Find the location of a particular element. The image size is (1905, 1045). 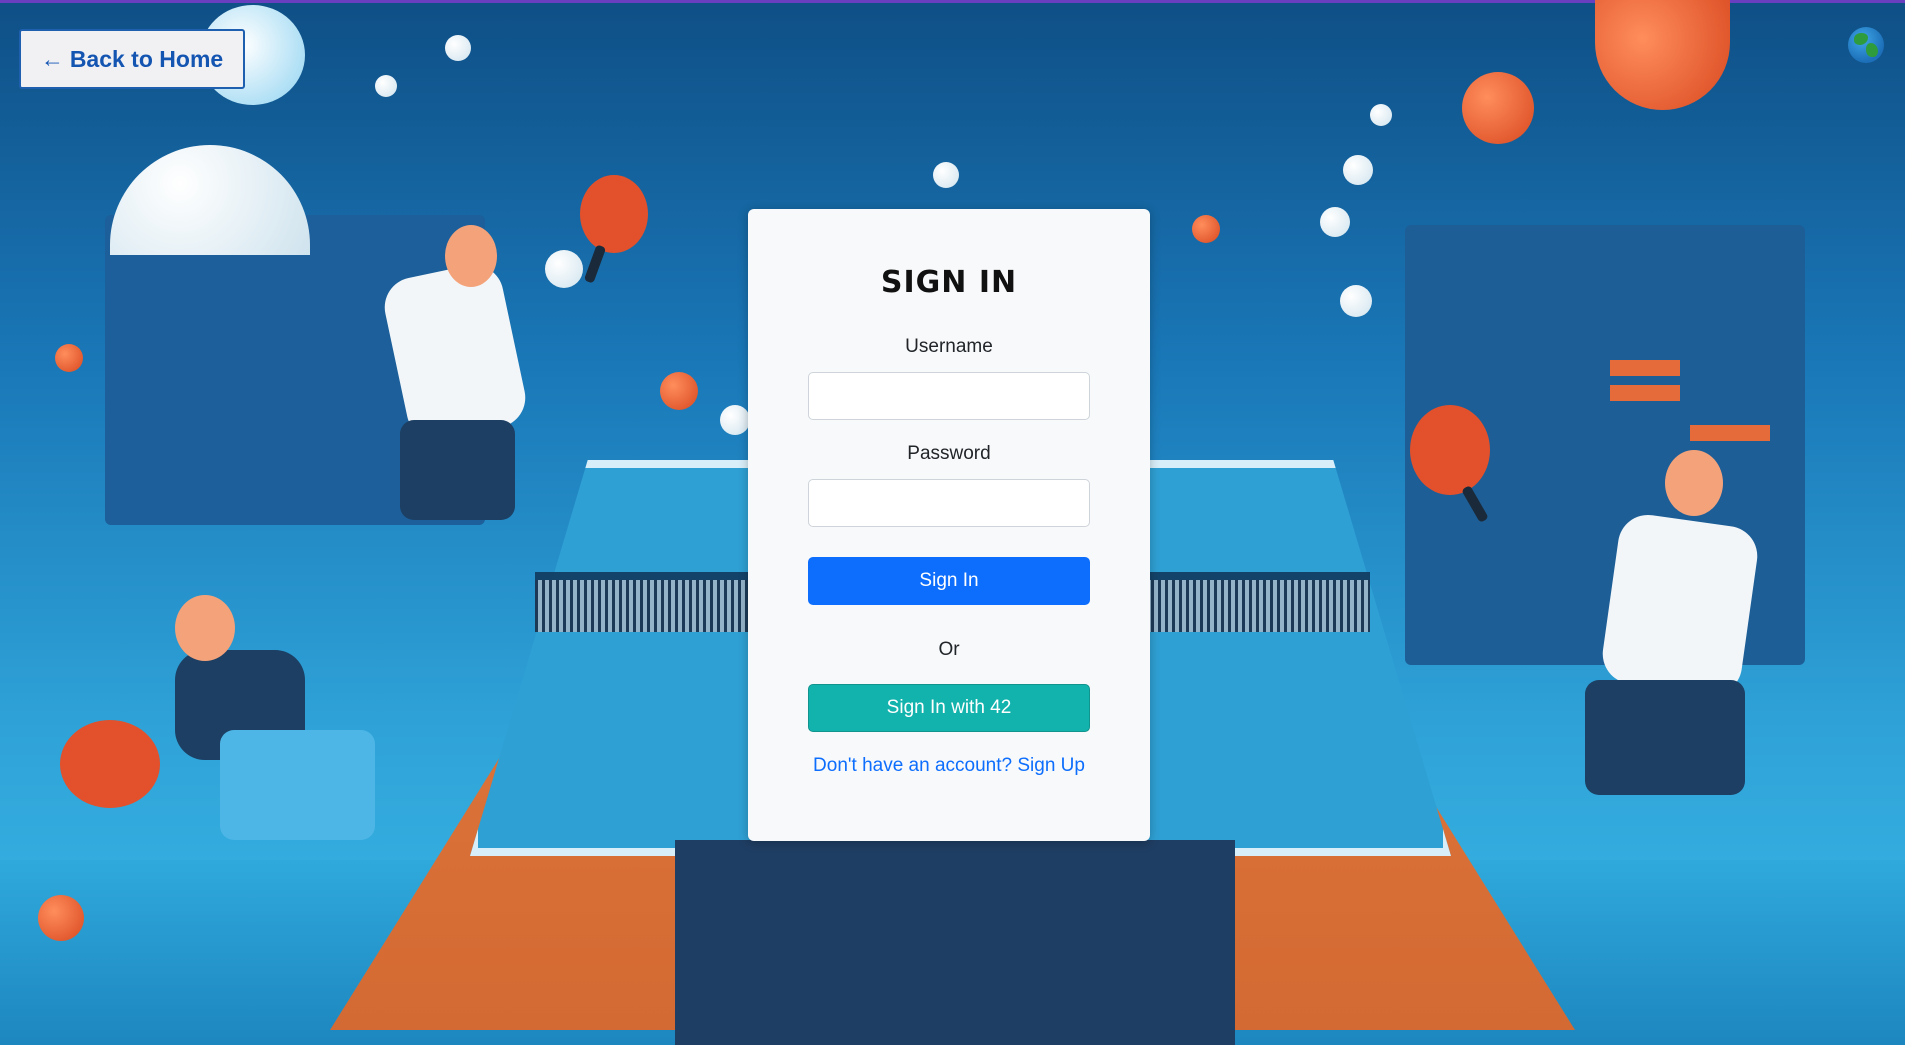

sign-in-button: Sign In is located at coordinates (949, 581).